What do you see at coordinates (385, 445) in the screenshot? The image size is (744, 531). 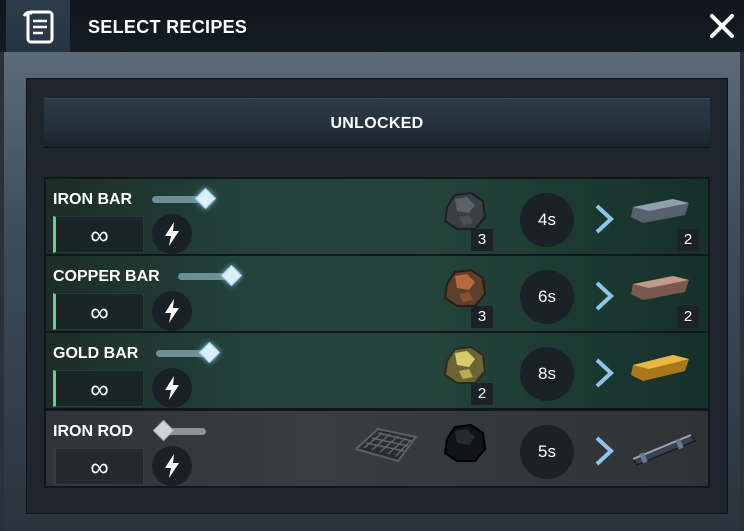 I see `metal-grate-icon` at bounding box center [385, 445].